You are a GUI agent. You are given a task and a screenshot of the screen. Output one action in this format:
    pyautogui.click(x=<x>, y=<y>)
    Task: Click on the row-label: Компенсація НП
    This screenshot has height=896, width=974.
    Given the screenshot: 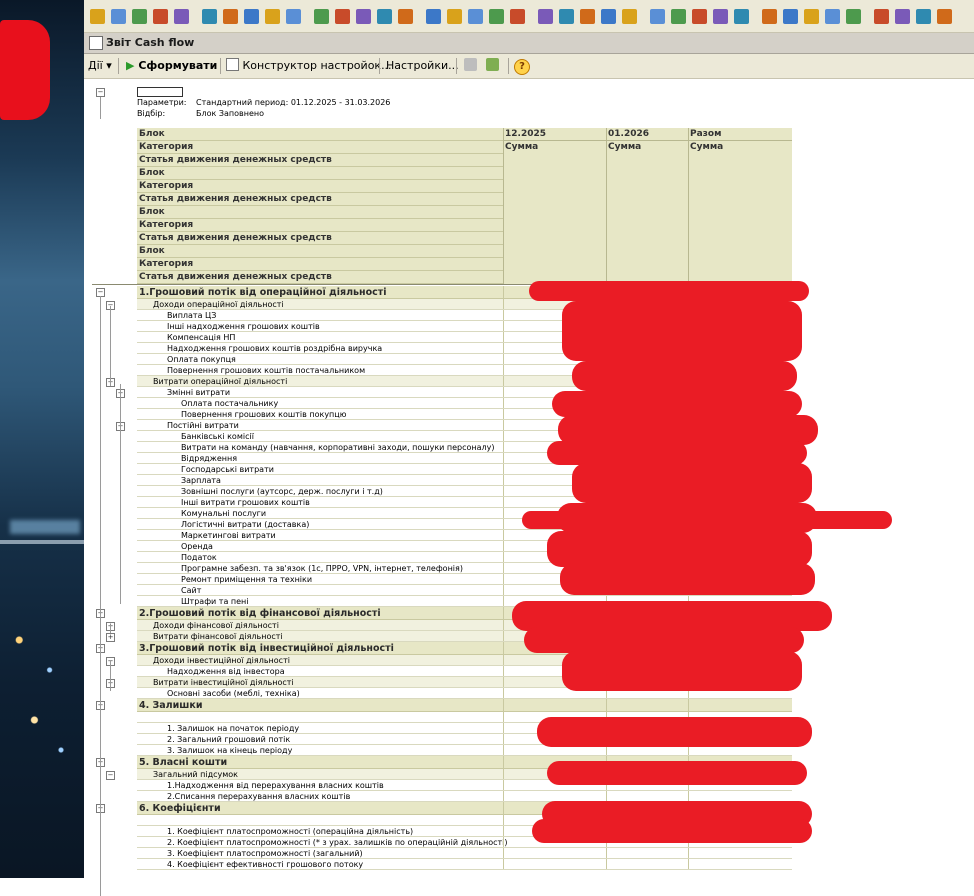 What is the action you would take?
    pyautogui.click(x=201, y=337)
    